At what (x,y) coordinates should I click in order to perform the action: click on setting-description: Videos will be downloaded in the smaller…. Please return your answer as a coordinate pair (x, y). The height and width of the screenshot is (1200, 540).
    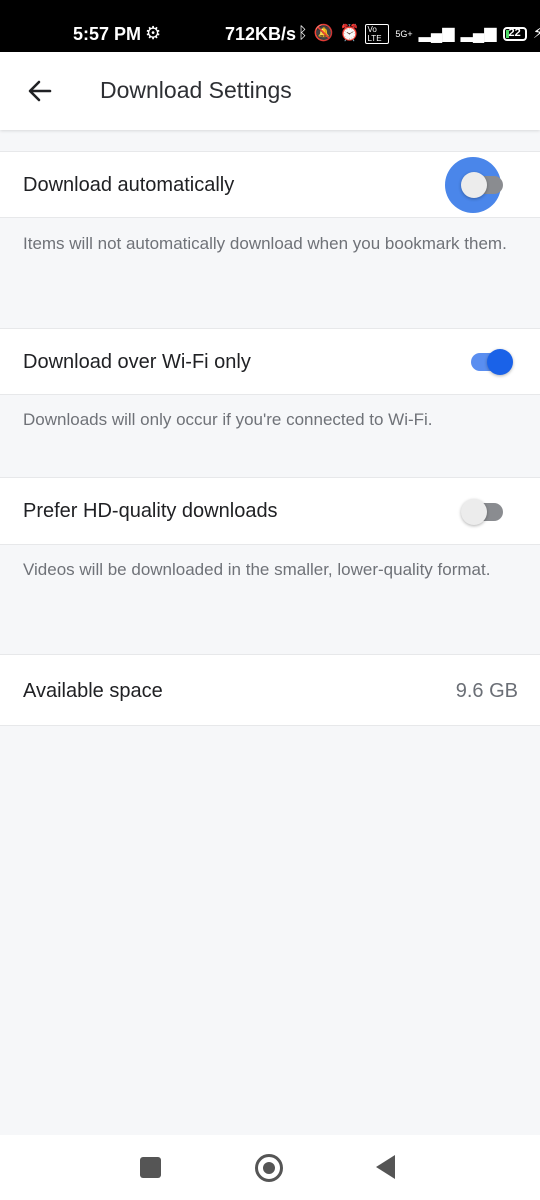
    Looking at the image, I should click on (257, 569).